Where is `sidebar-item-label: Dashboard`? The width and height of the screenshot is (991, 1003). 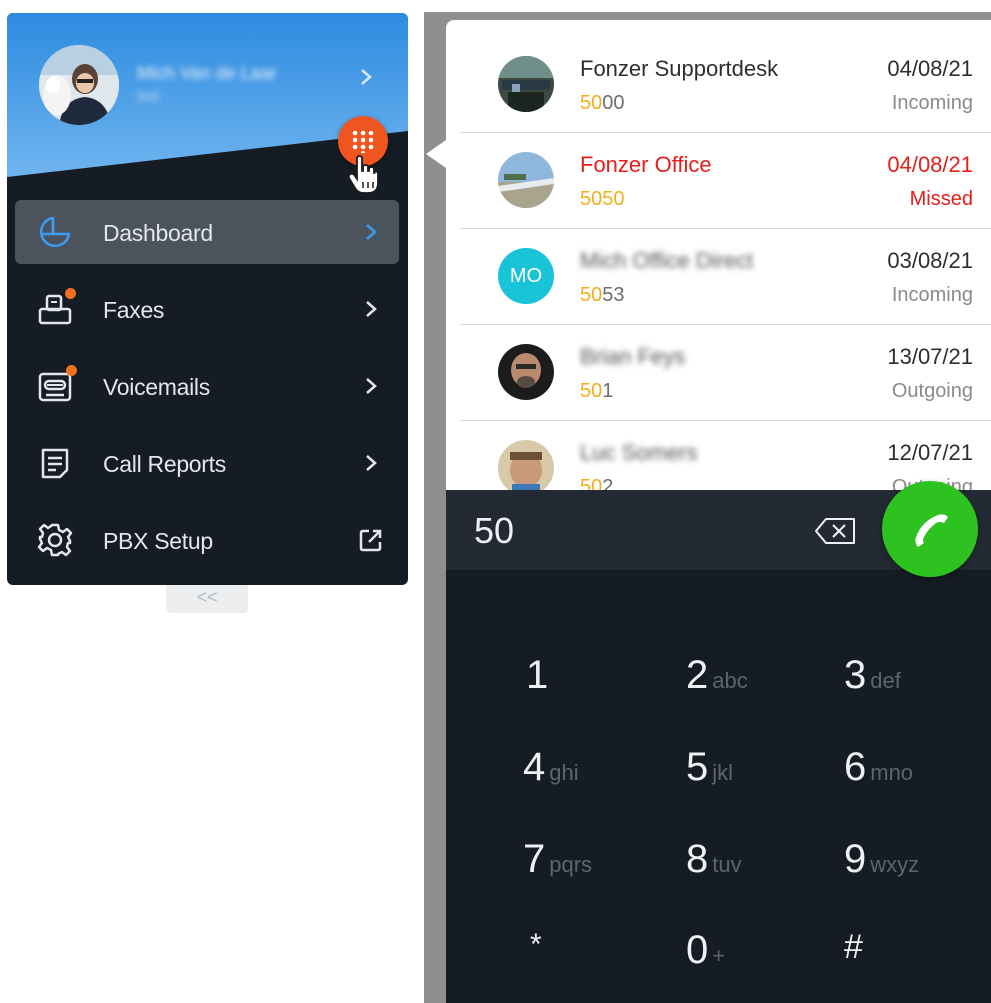
sidebar-item-label: Dashboard is located at coordinates (158, 233).